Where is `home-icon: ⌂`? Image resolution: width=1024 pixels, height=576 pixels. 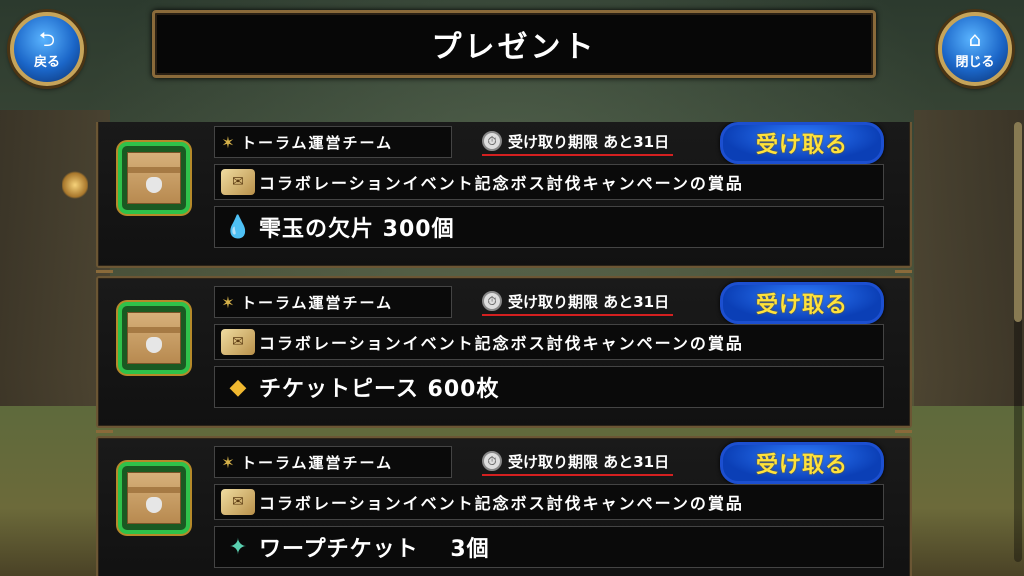 home-icon: ⌂ is located at coordinates (975, 38).